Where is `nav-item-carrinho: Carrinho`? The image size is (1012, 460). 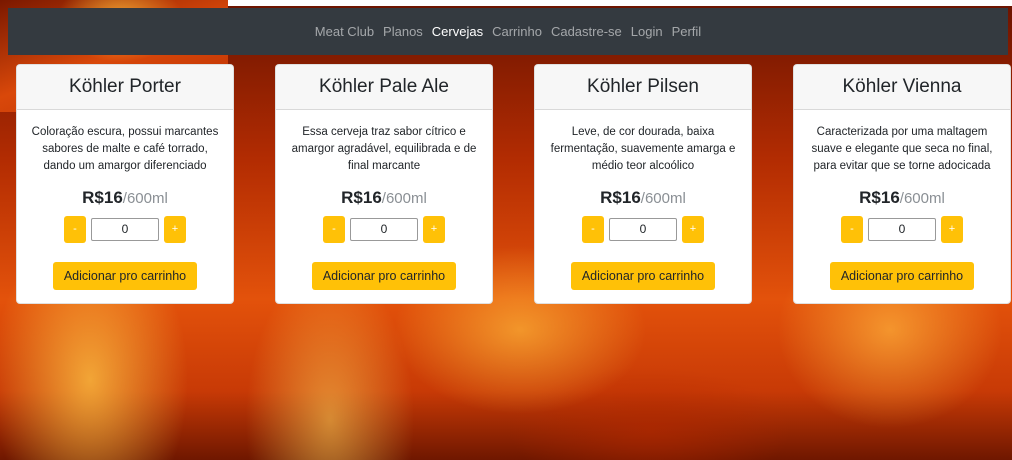 nav-item-carrinho: Carrinho is located at coordinates (517, 31).